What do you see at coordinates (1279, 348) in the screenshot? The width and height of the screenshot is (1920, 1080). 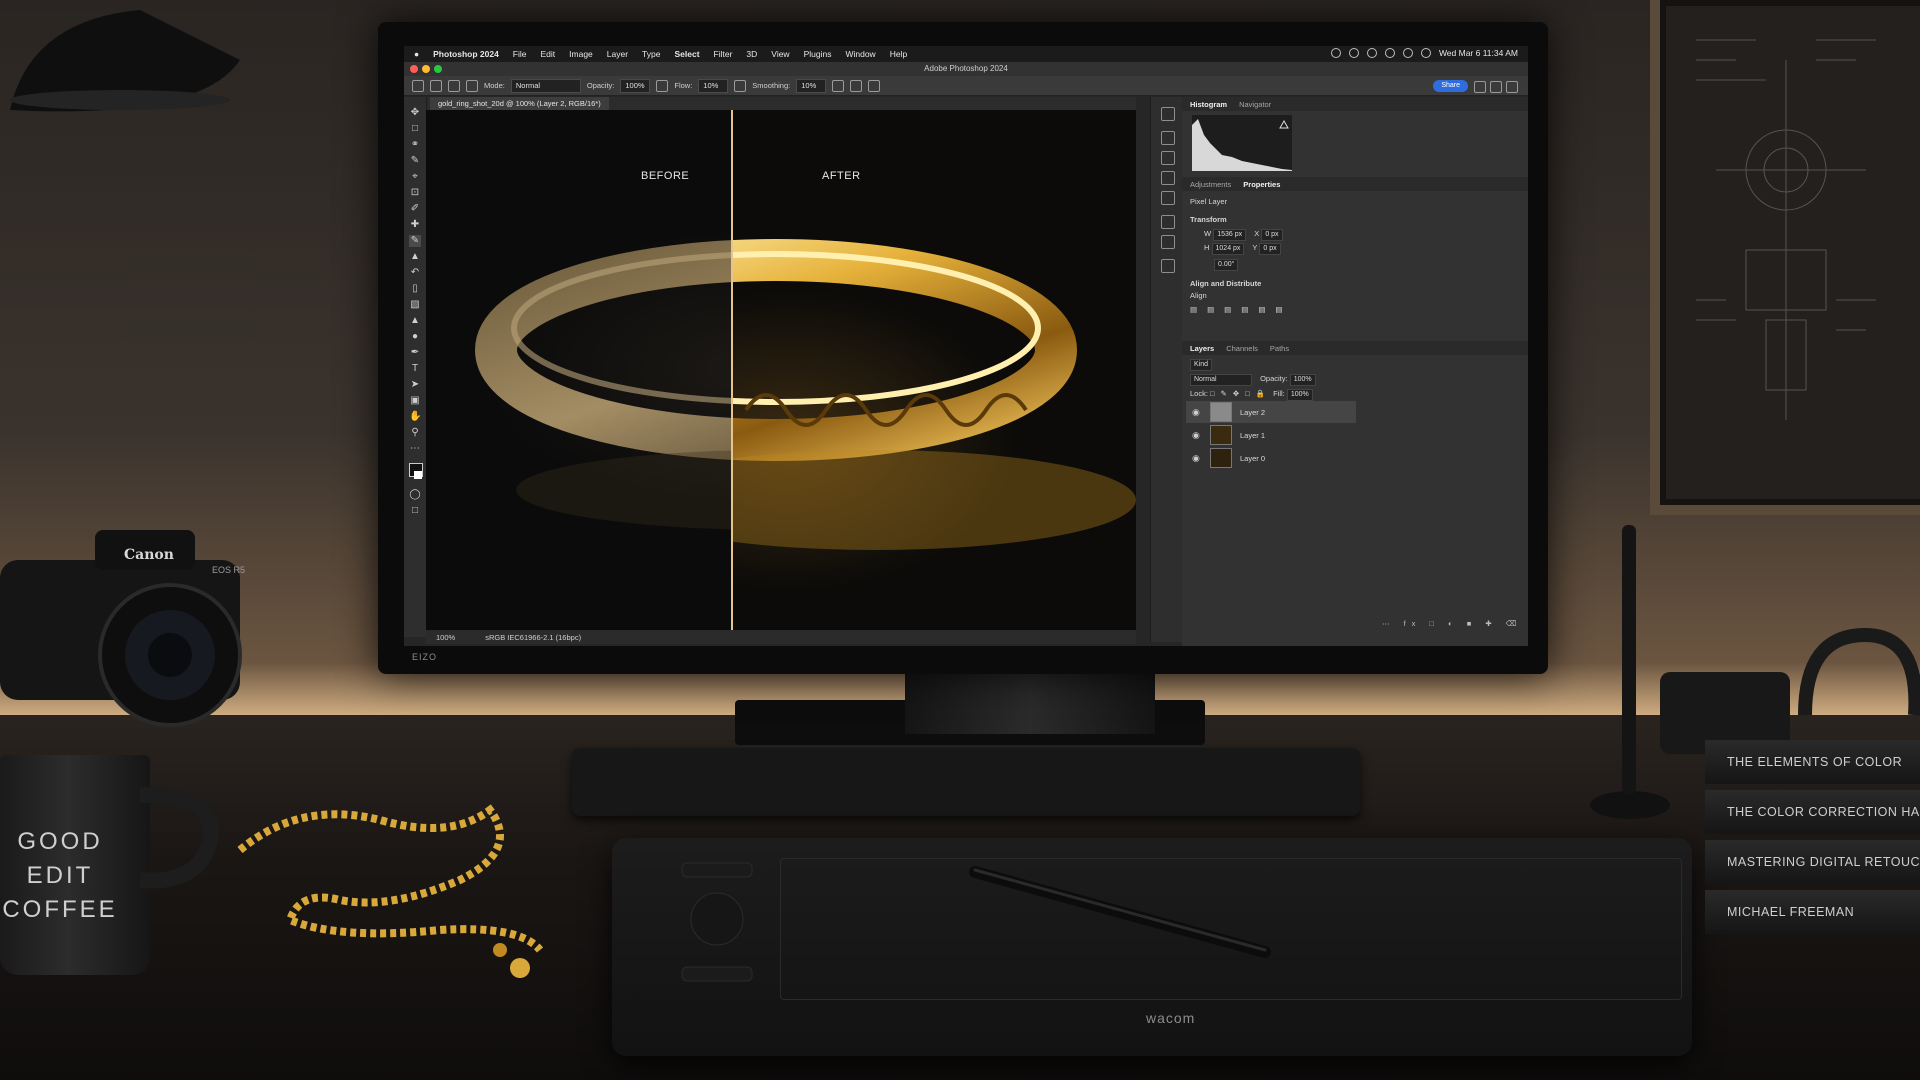 I see `tab-paths: Paths` at bounding box center [1279, 348].